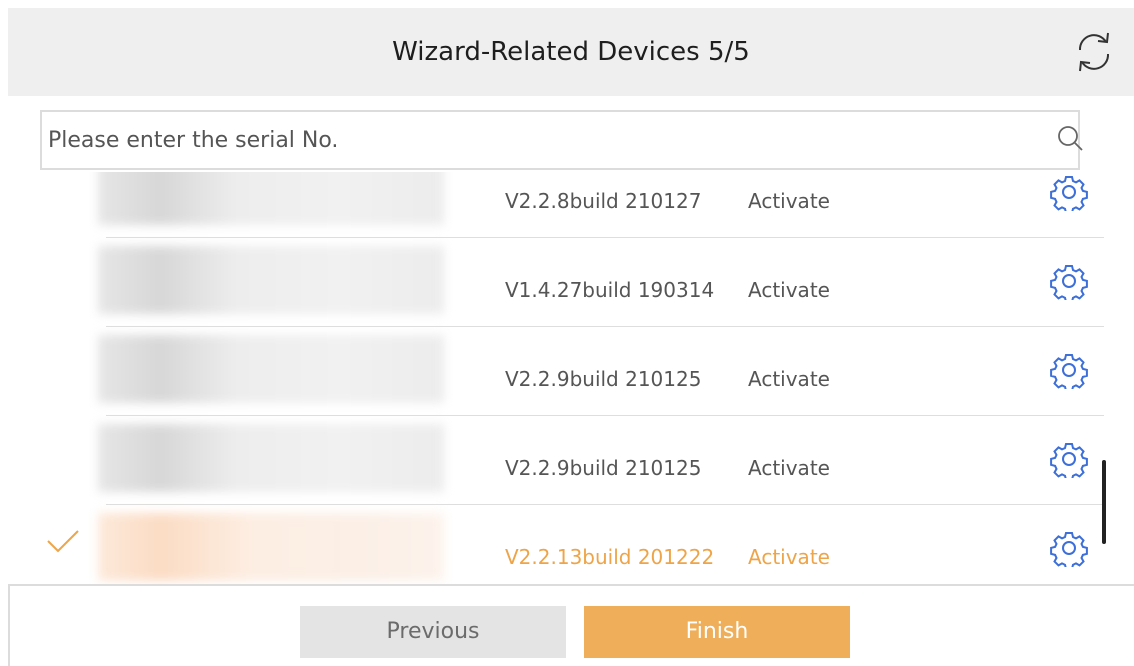  Describe the element at coordinates (538, 140) in the screenshot. I see `search-input` at that location.